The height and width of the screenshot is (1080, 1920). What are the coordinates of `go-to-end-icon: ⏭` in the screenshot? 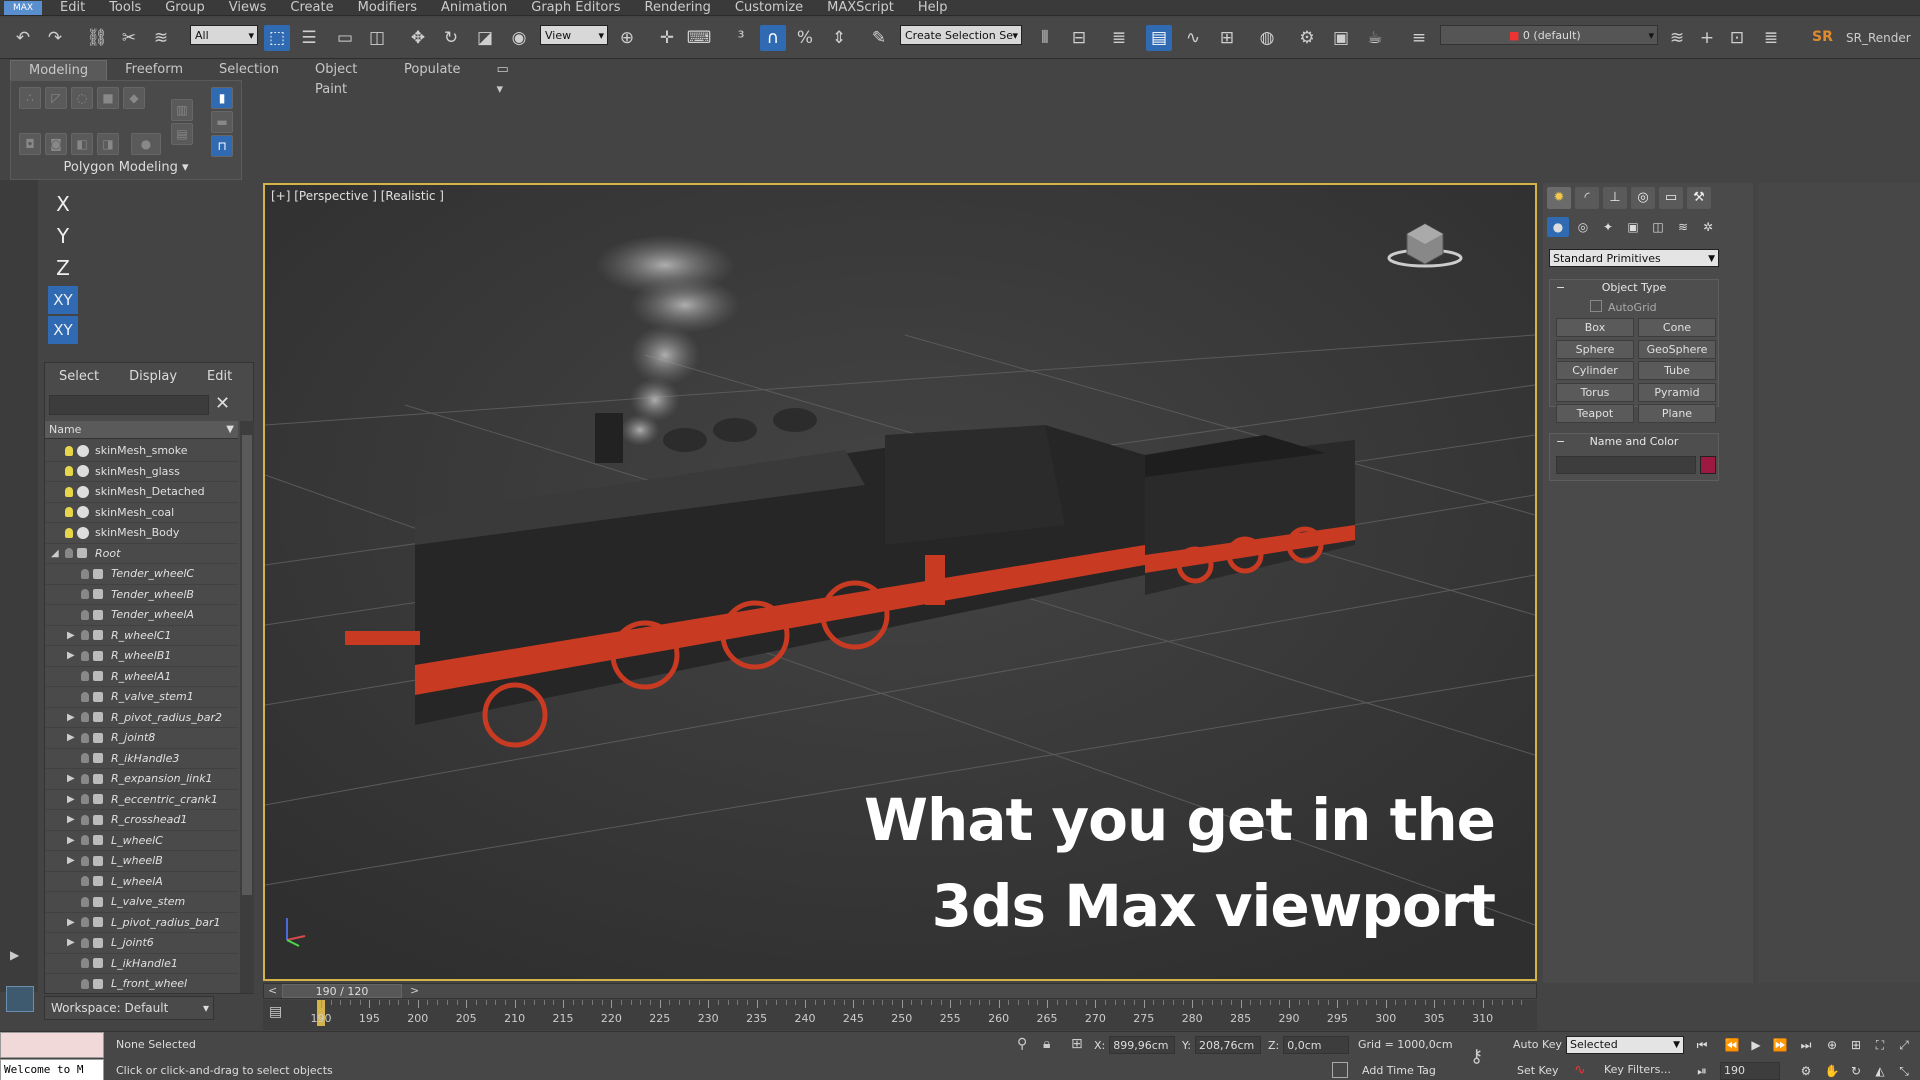 It's located at (1806, 1045).